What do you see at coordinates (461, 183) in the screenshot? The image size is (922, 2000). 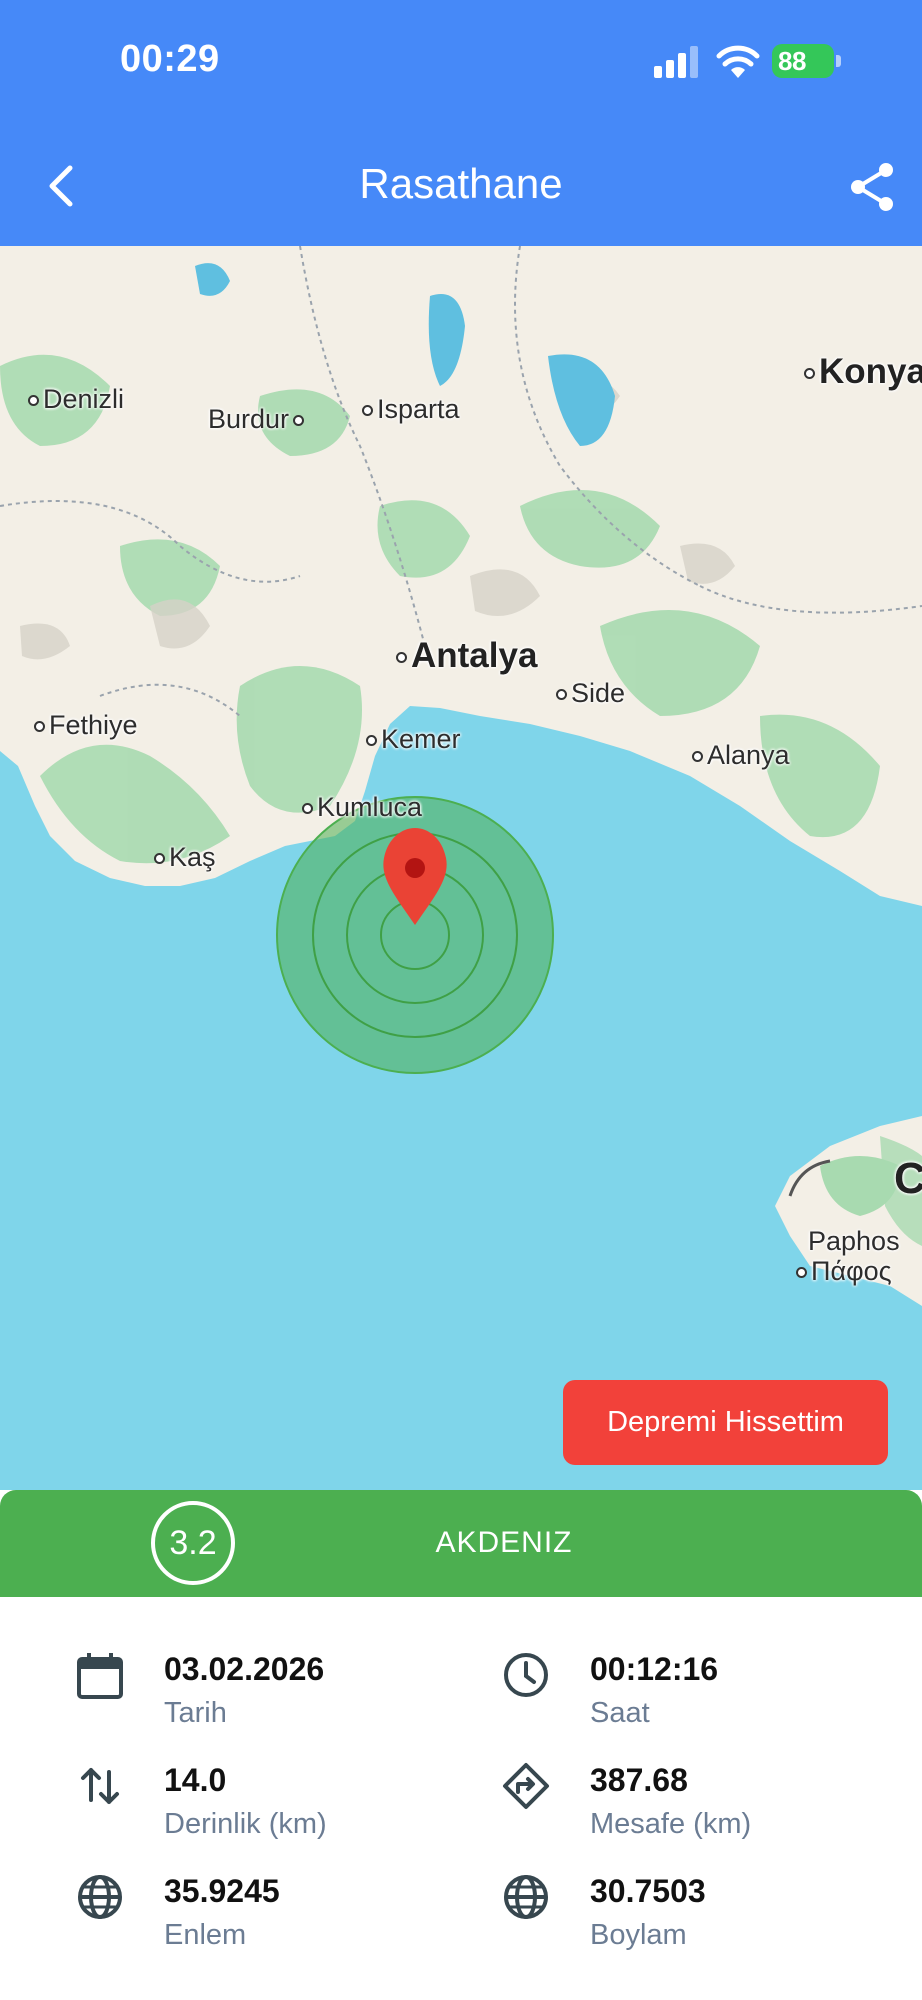 I see `page-title: Rasathane` at bounding box center [461, 183].